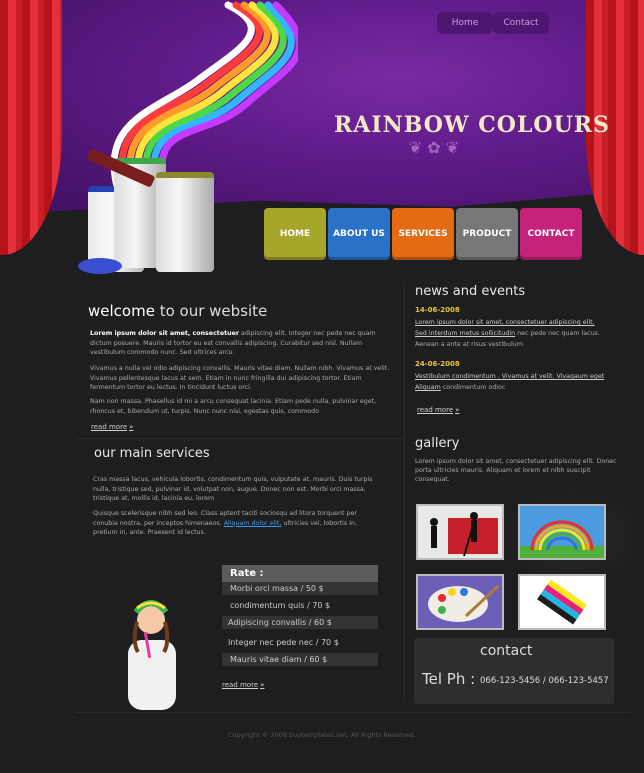  I want to click on gallery-thumb-painters, so click(460, 532).